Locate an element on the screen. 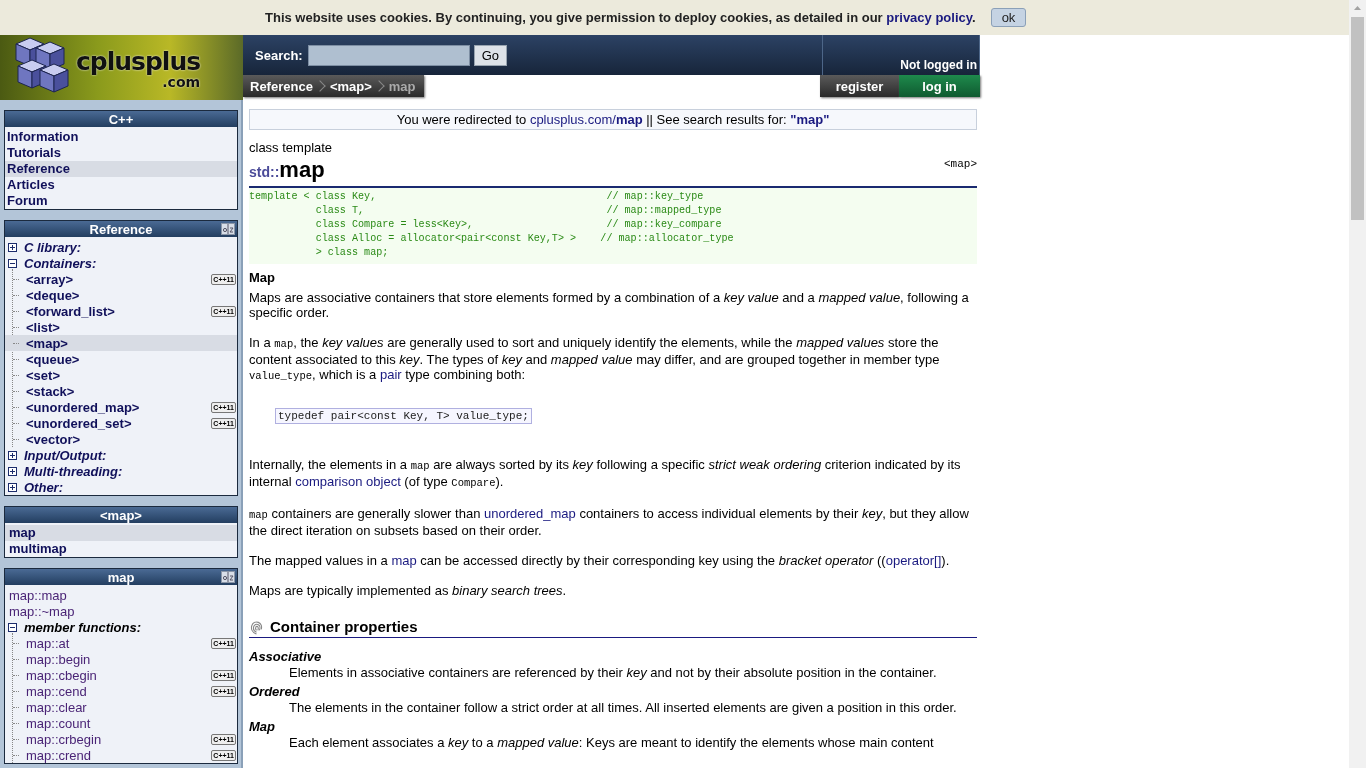  tree-item: <forward_list> is located at coordinates (70, 311).